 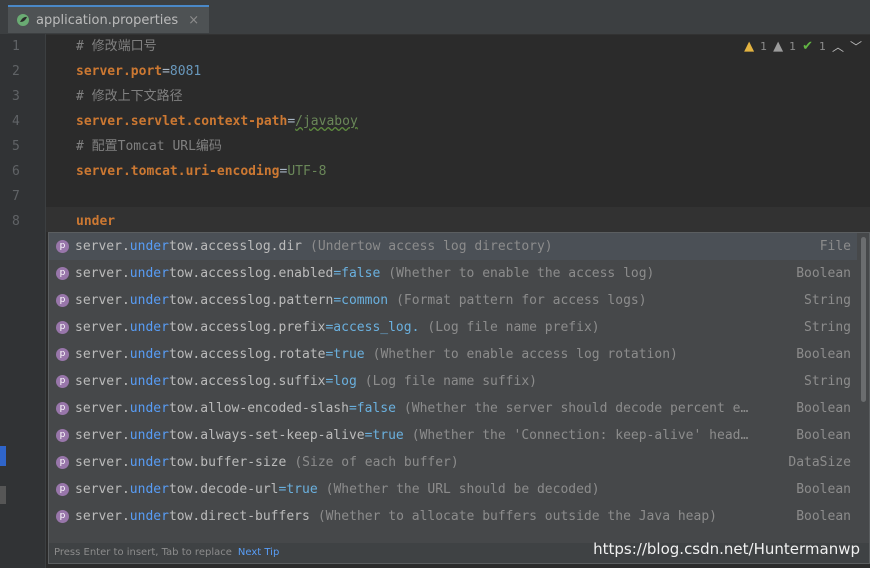 I want to click on completion-name: server.undertow.accesslog.prefix, so click(x=200, y=327).